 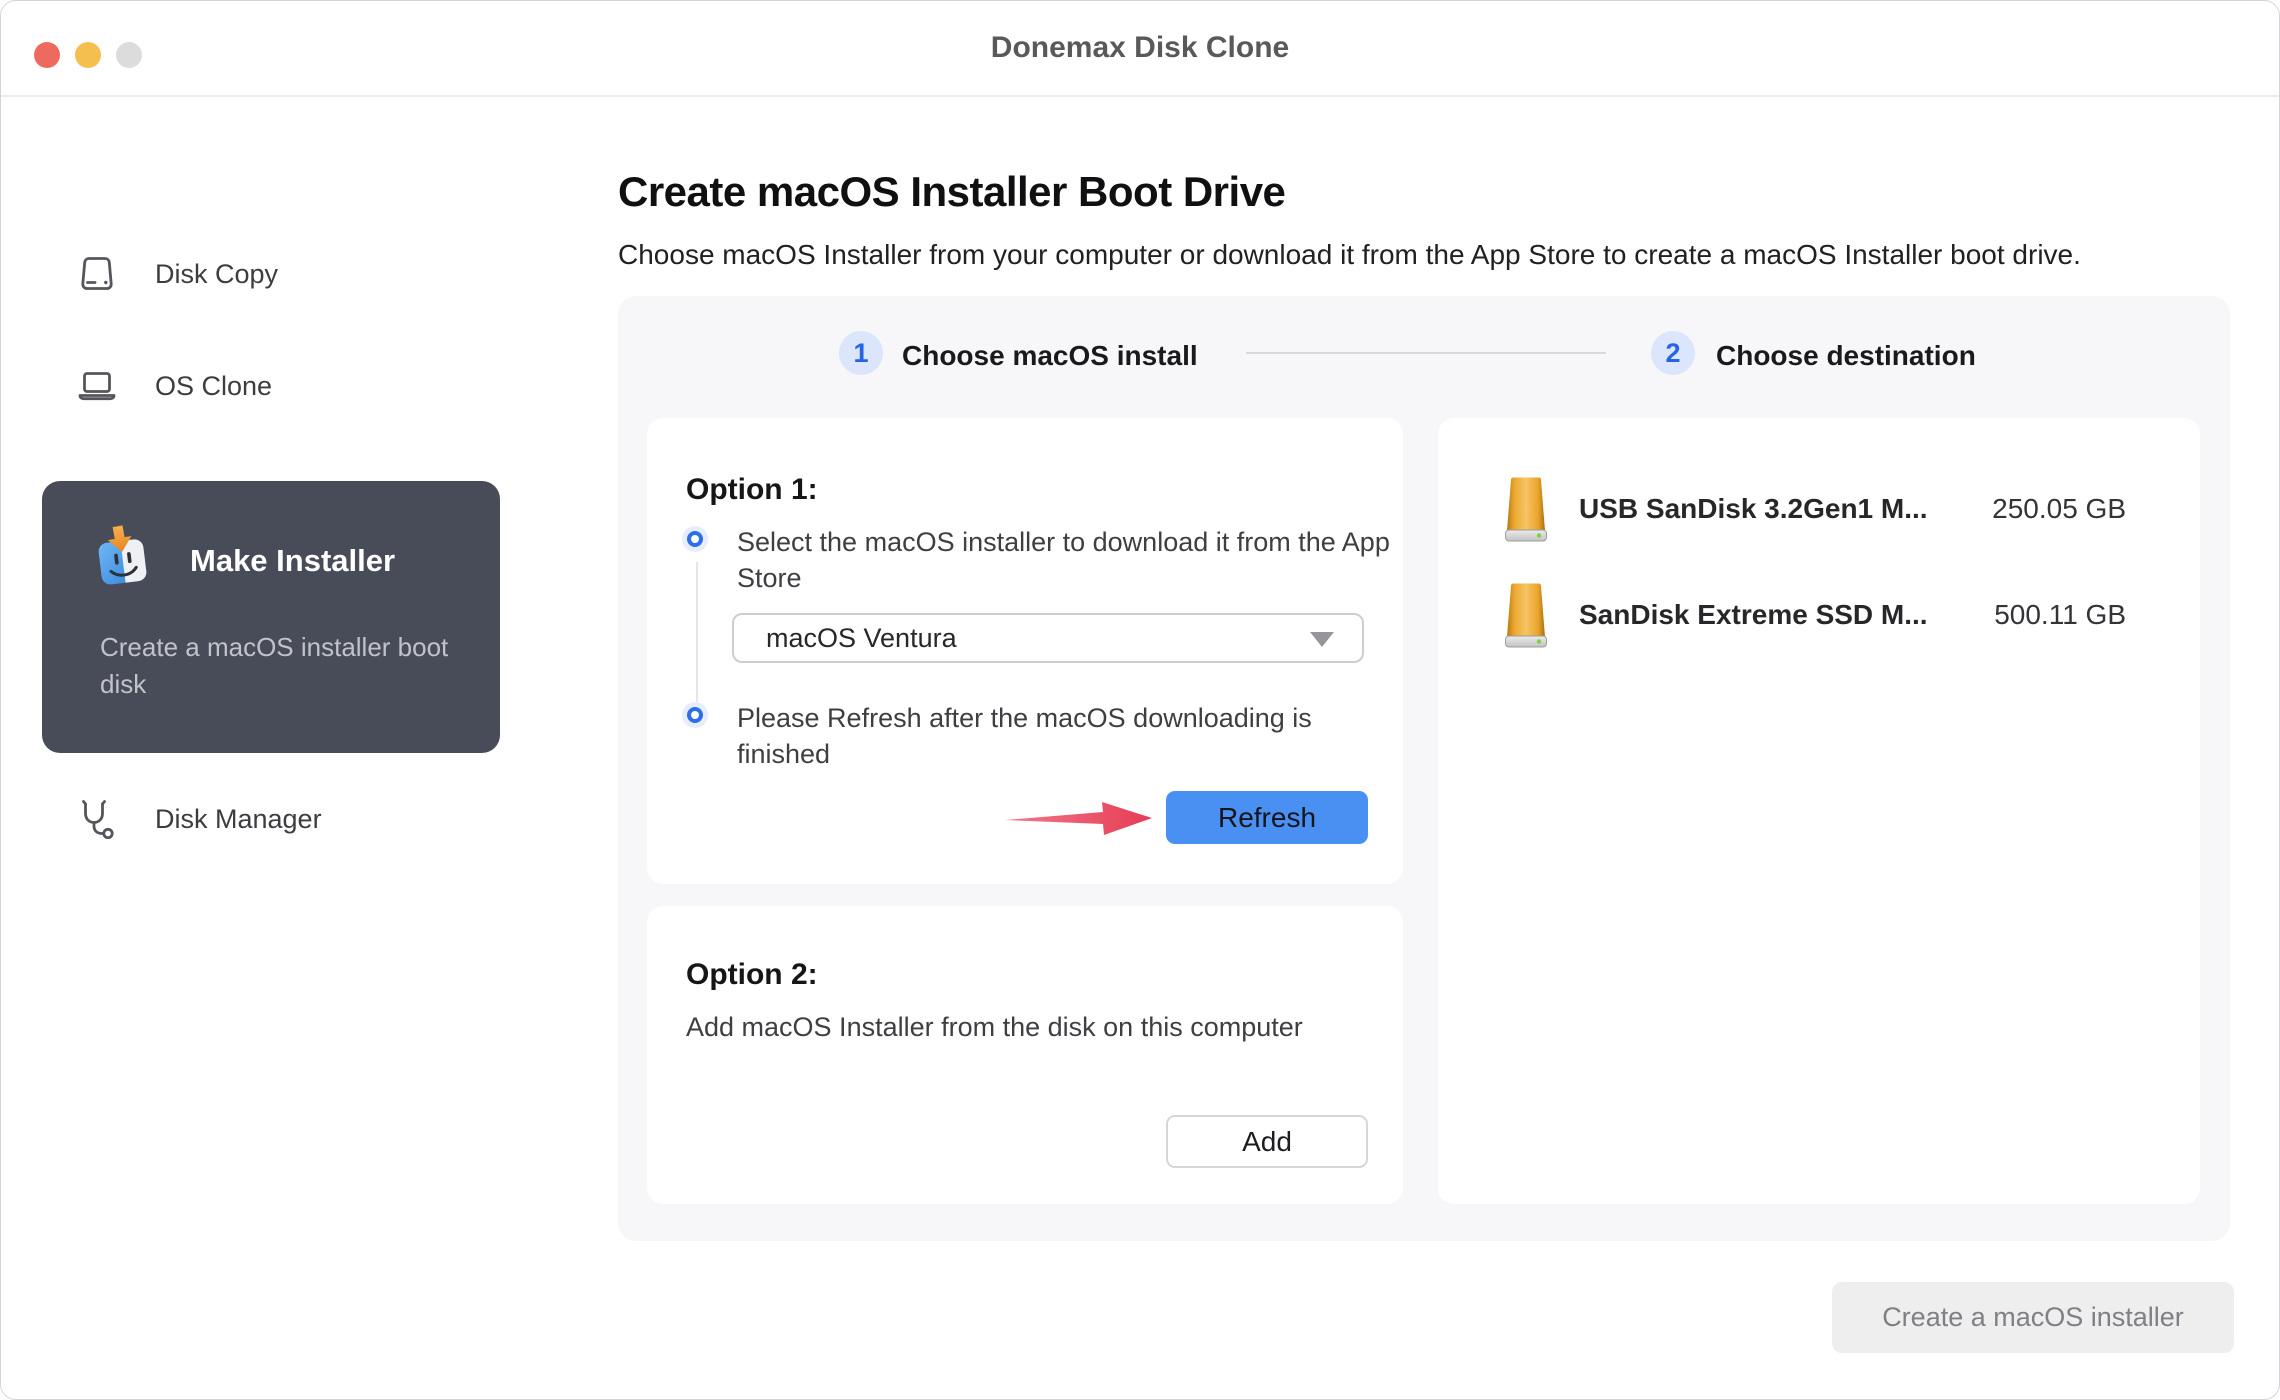 I want to click on option2-heading: Option 2:, so click(x=752, y=974).